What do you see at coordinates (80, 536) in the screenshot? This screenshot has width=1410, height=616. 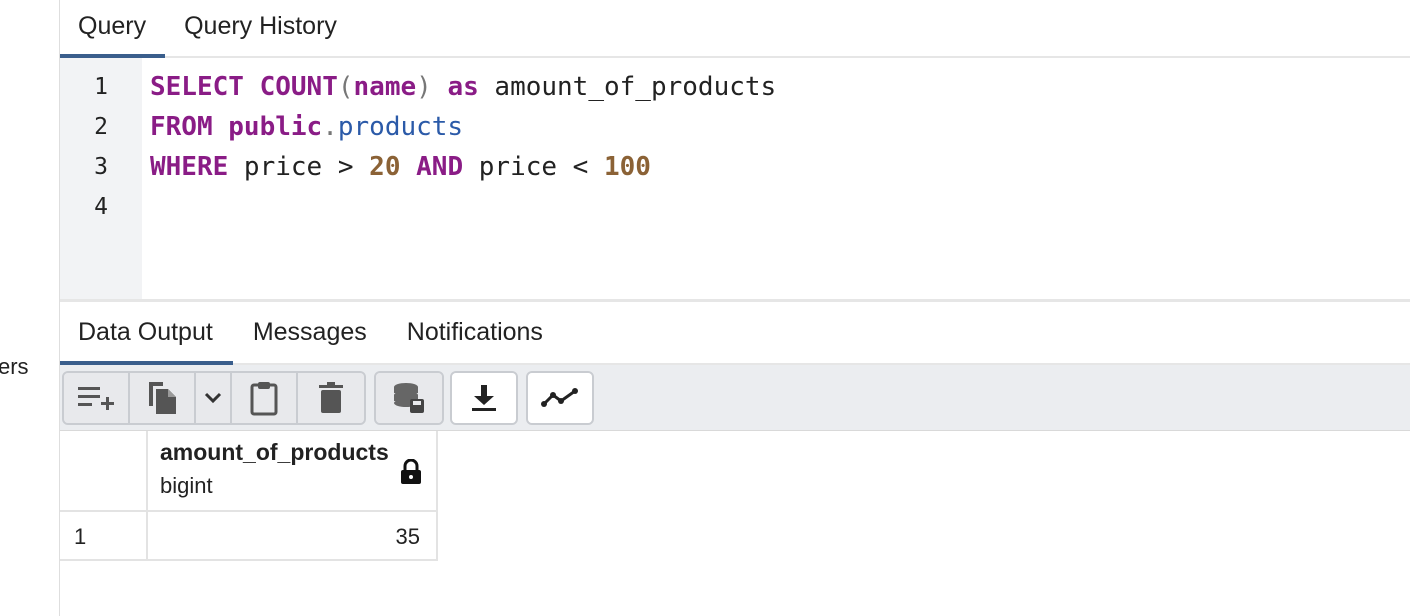 I see `row-number: 1` at bounding box center [80, 536].